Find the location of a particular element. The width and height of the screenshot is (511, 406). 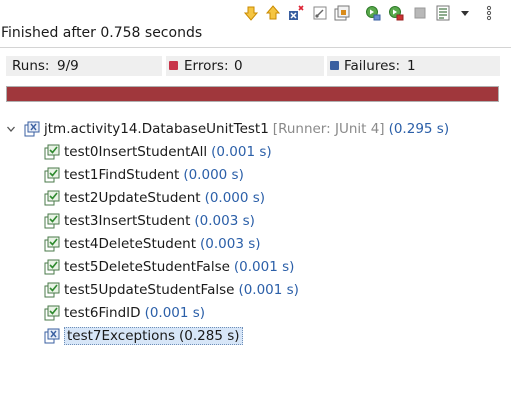

test-name: test5UpdateStudentFalse is located at coordinates (149, 290).